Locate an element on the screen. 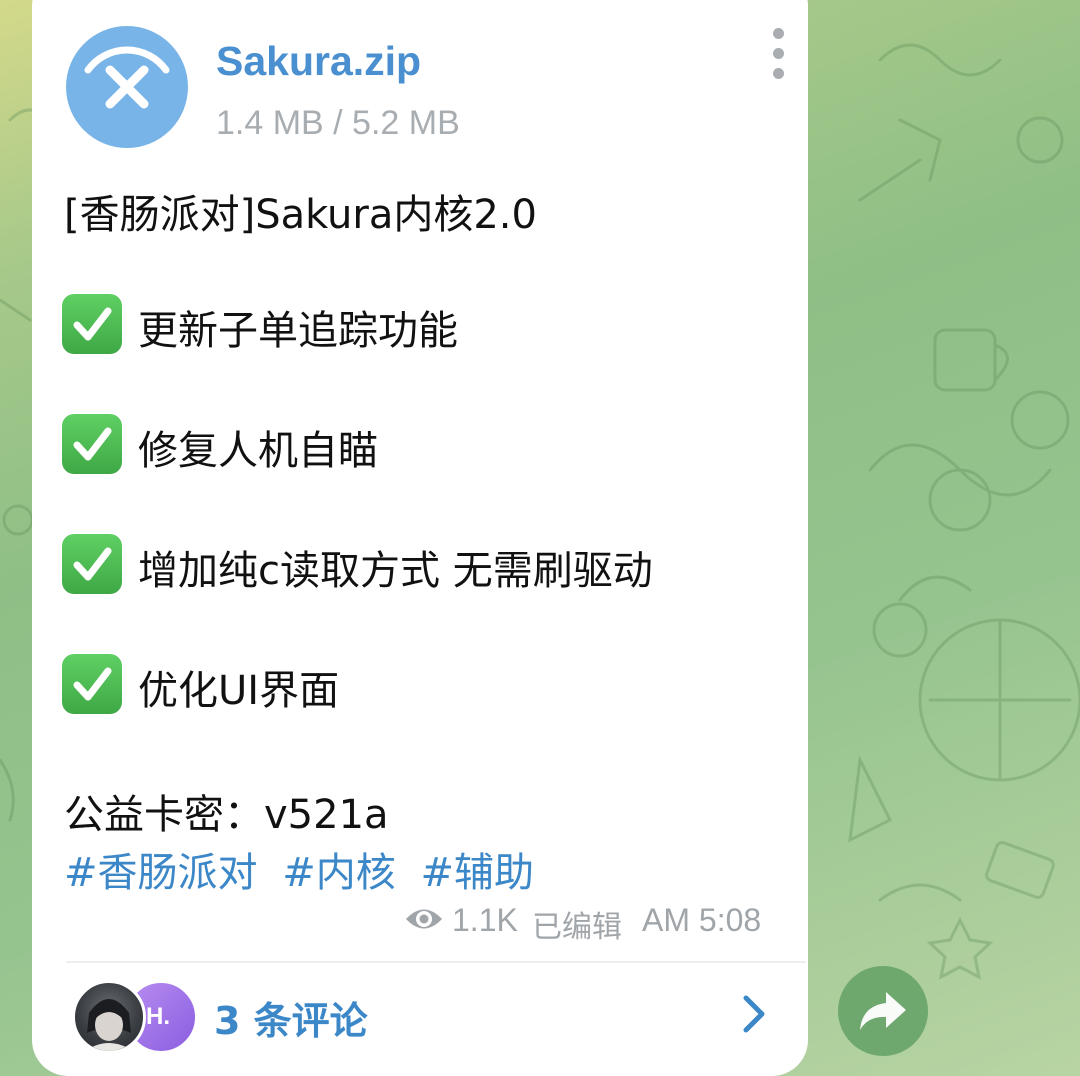  avatar is located at coordinates (109, 1017).